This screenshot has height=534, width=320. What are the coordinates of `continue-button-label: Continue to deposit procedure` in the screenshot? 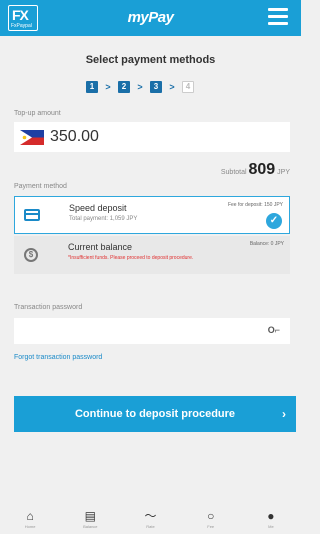 It's located at (155, 414).